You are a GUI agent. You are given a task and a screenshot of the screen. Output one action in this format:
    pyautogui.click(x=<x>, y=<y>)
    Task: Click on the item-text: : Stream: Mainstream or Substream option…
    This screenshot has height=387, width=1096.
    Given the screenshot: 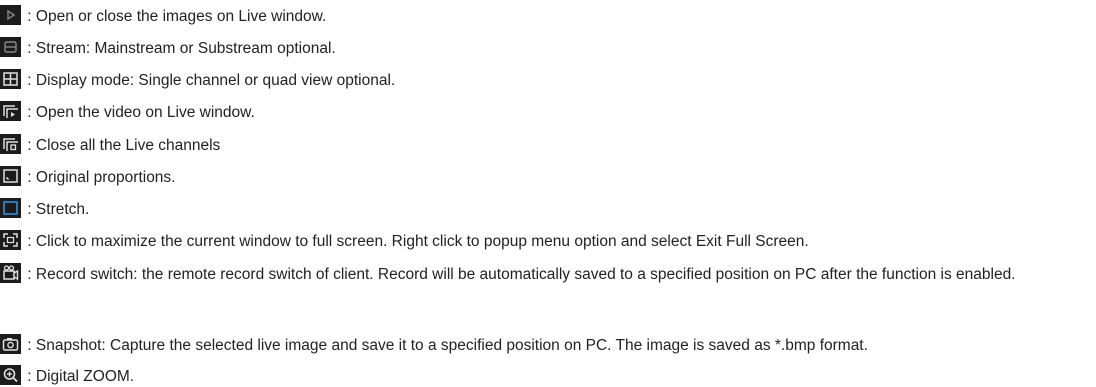 What is the action you would take?
    pyautogui.click(x=179, y=48)
    